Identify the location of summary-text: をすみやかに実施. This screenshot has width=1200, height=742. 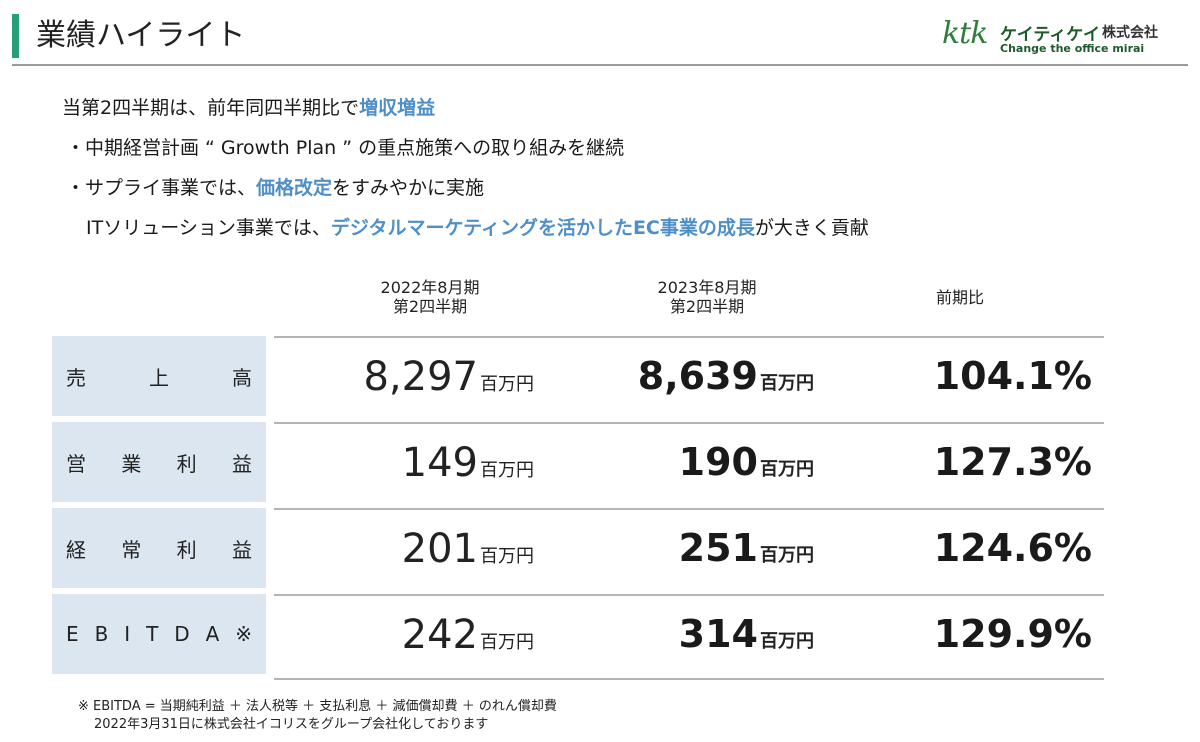
(408, 188).